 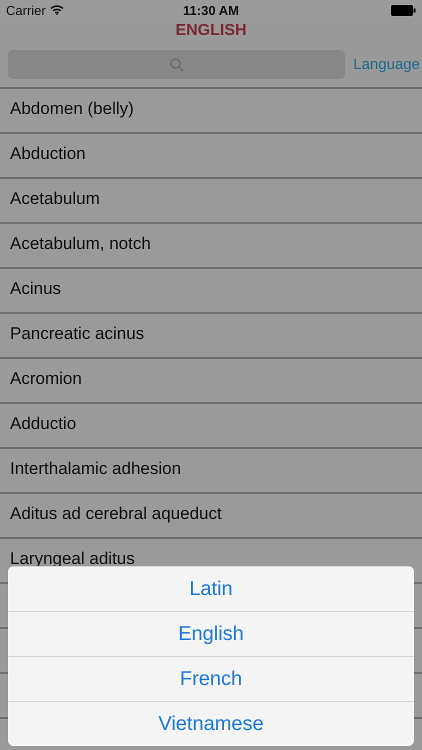 I want to click on search-icon, so click(x=177, y=65).